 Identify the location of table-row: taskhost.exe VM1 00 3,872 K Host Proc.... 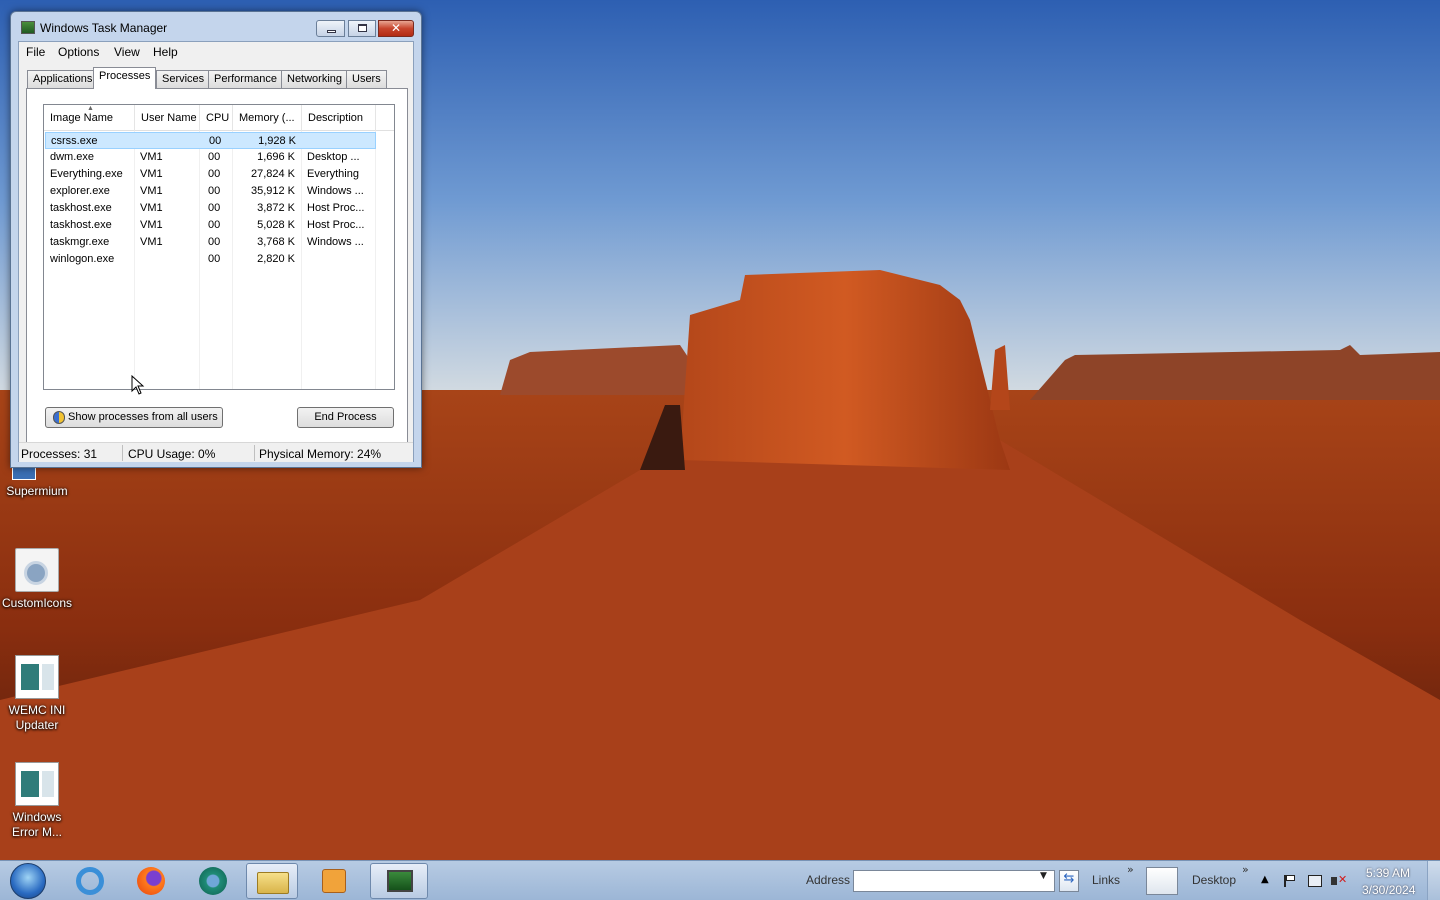
(210, 208).